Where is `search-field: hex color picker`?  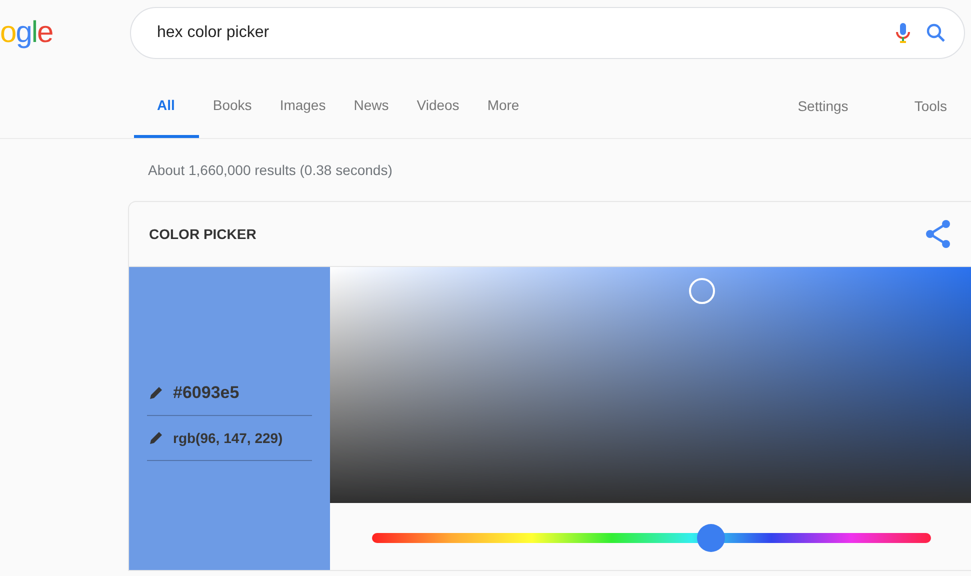
search-field: hex color picker is located at coordinates (517, 33).